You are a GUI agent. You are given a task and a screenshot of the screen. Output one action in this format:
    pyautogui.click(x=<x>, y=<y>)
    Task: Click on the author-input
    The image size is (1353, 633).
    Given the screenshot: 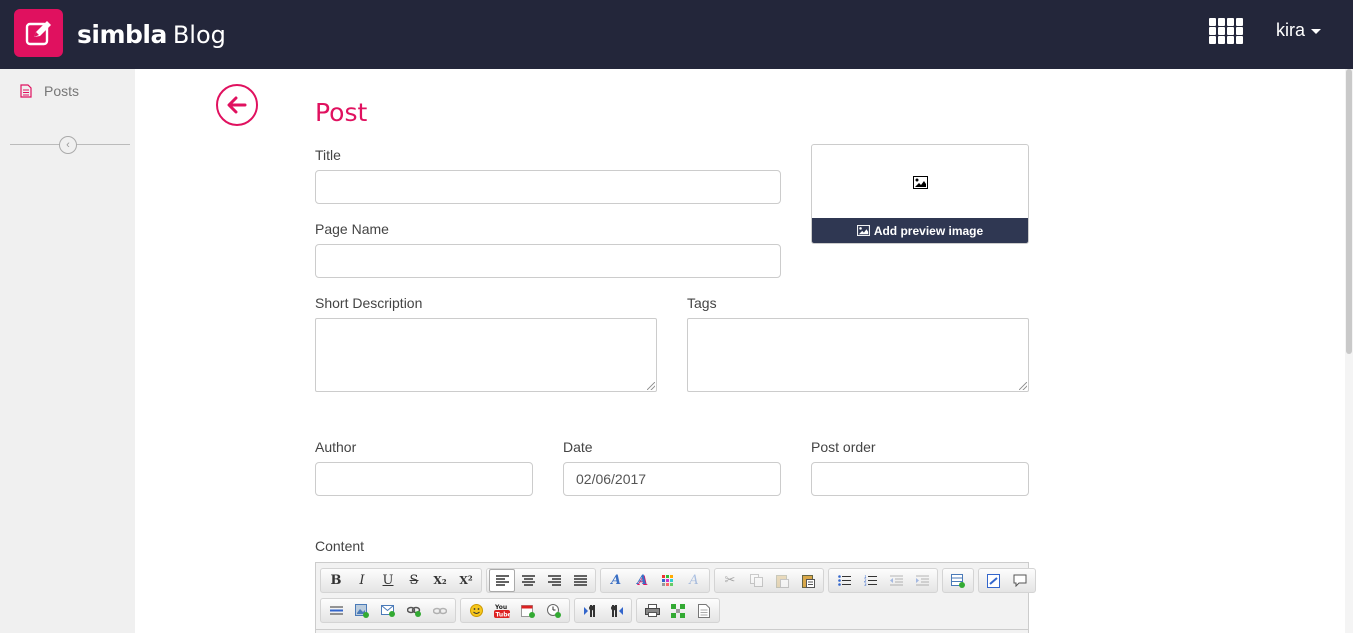 What is the action you would take?
    pyautogui.click(x=424, y=479)
    